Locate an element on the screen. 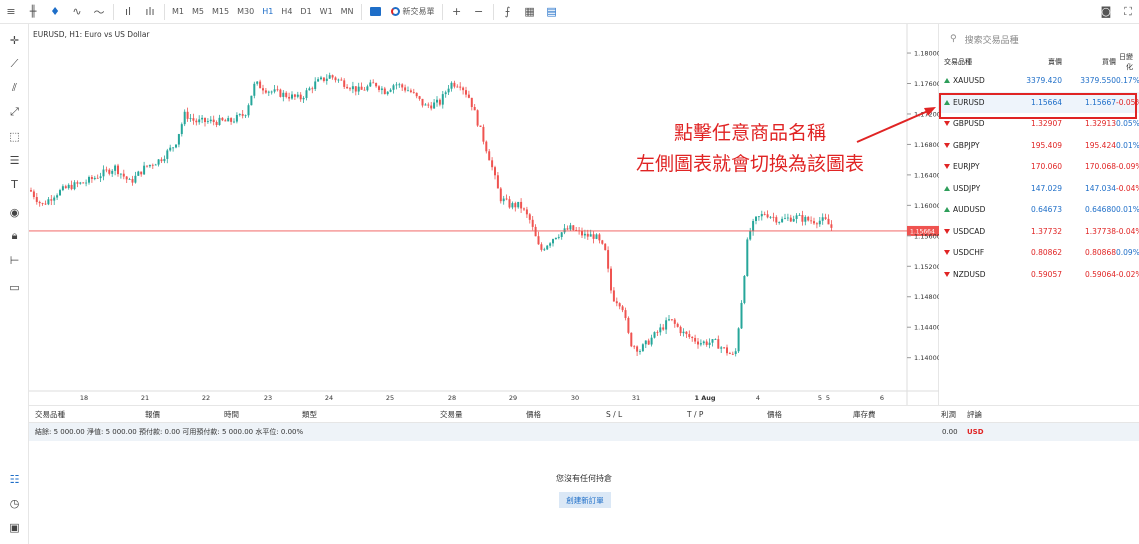  time-tick-label: 1 Aug is located at coordinates (704, 398).